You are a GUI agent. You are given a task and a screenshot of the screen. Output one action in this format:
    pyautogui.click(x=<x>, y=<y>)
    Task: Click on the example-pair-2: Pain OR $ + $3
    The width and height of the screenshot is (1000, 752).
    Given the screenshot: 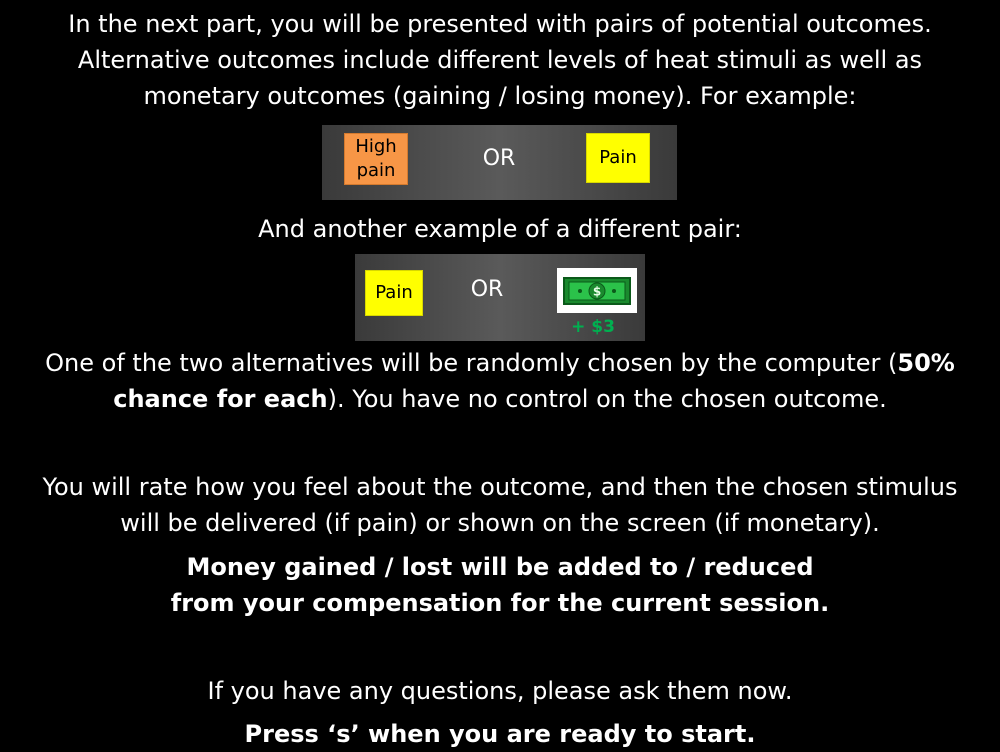 What is the action you would take?
    pyautogui.click(x=500, y=297)
    